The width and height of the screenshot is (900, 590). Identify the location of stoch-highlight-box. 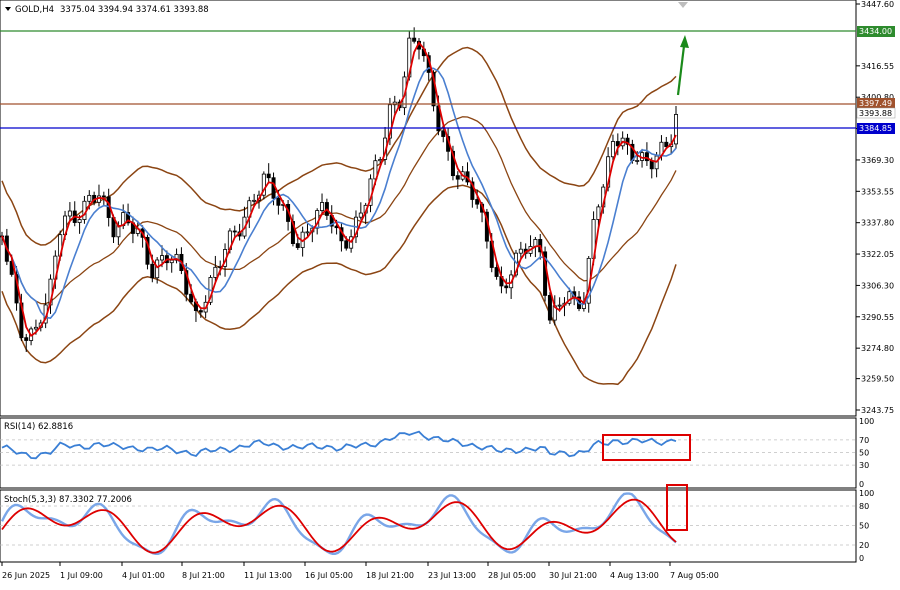
(677, 507).